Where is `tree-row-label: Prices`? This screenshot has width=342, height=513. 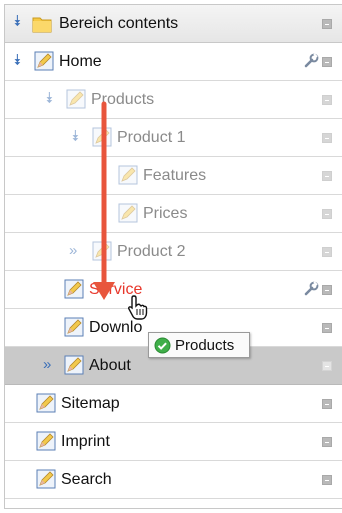 tree-row-label: Prices is located at coordinates (165, 213).